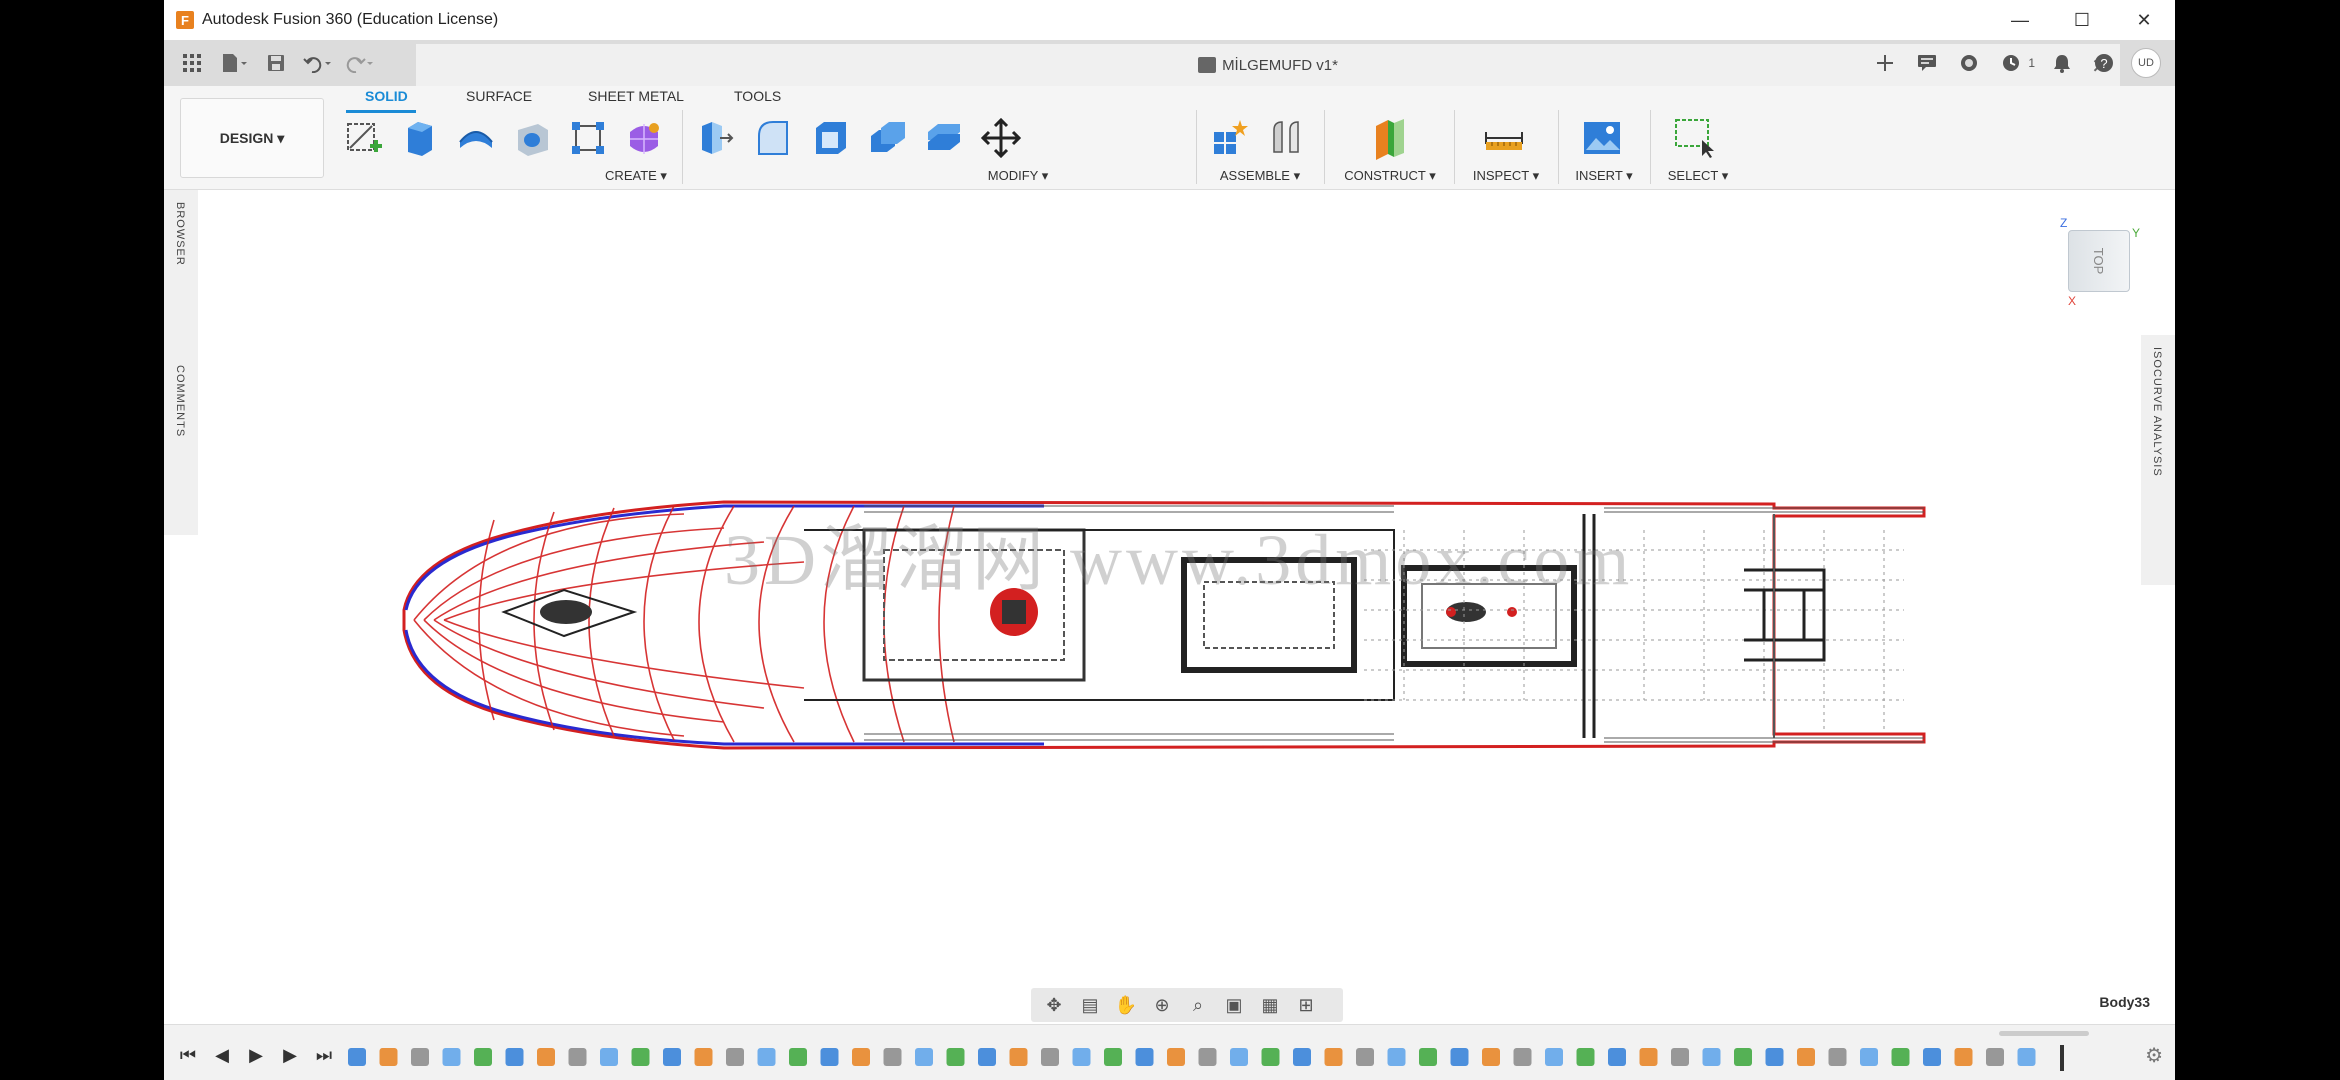 This screenshot has width=2340, height=1080. Describe the element at coordinates (234, 63) in the screenshot. I see `file-menu-icon` at that location.